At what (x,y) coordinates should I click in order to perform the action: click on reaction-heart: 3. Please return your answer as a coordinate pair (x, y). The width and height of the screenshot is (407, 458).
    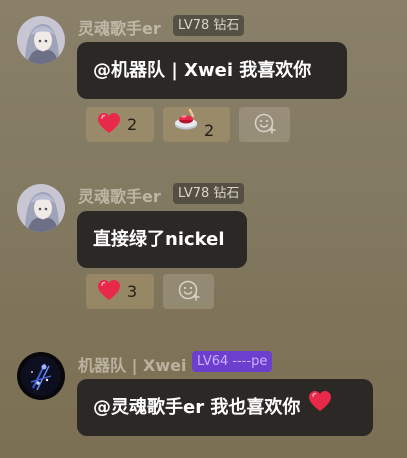
    Looking at the image, I should click on (120, 291).